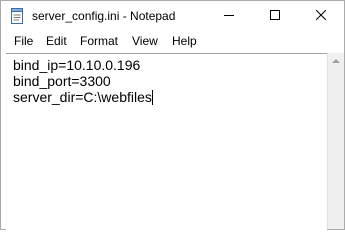 Image resolution: width=345 pixels, height=240 pixels. I want to click on menu-bar: File Edit Format View Help, so click(172, 41).